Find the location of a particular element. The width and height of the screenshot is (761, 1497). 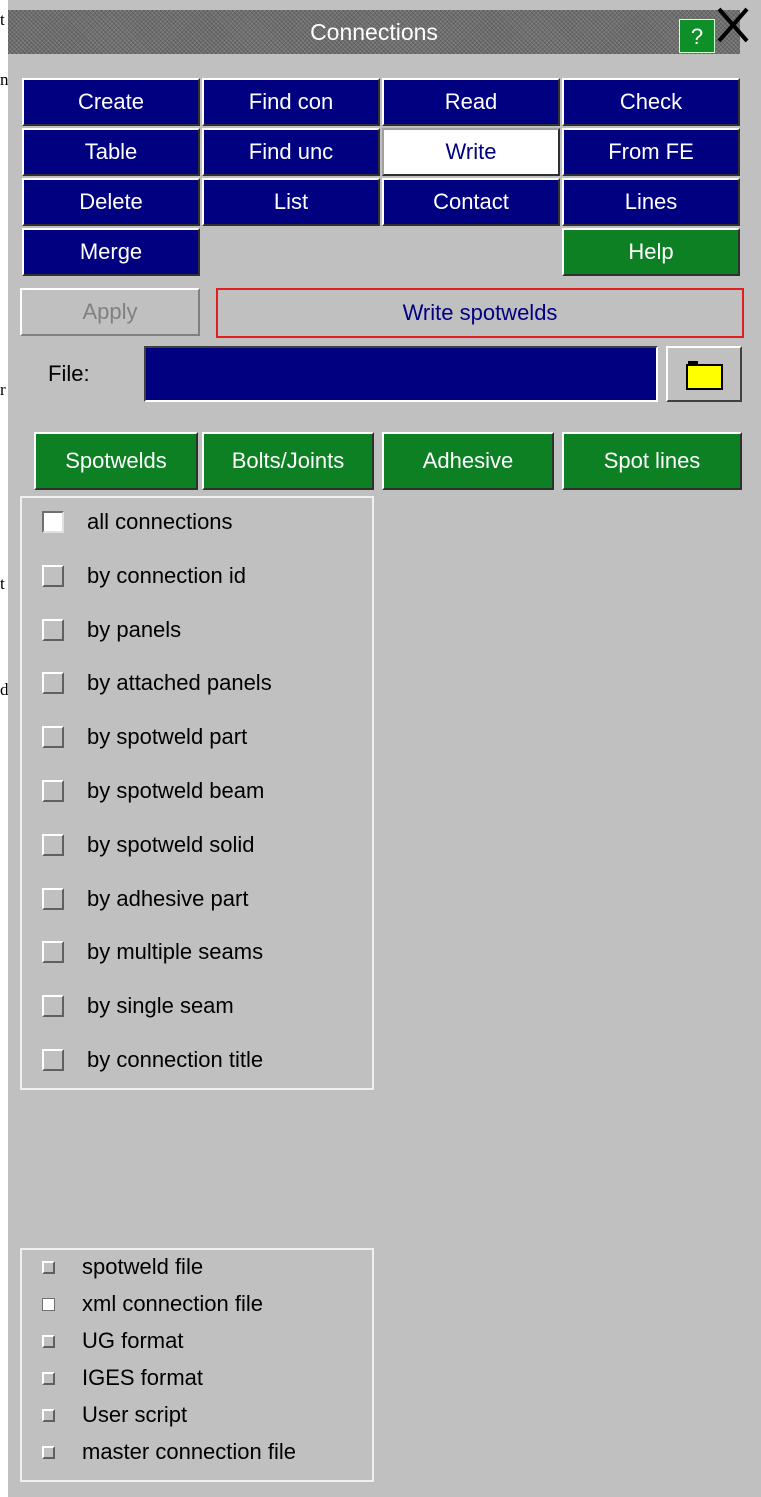

format-option: IGES format is located at coordinates (112, 1378).